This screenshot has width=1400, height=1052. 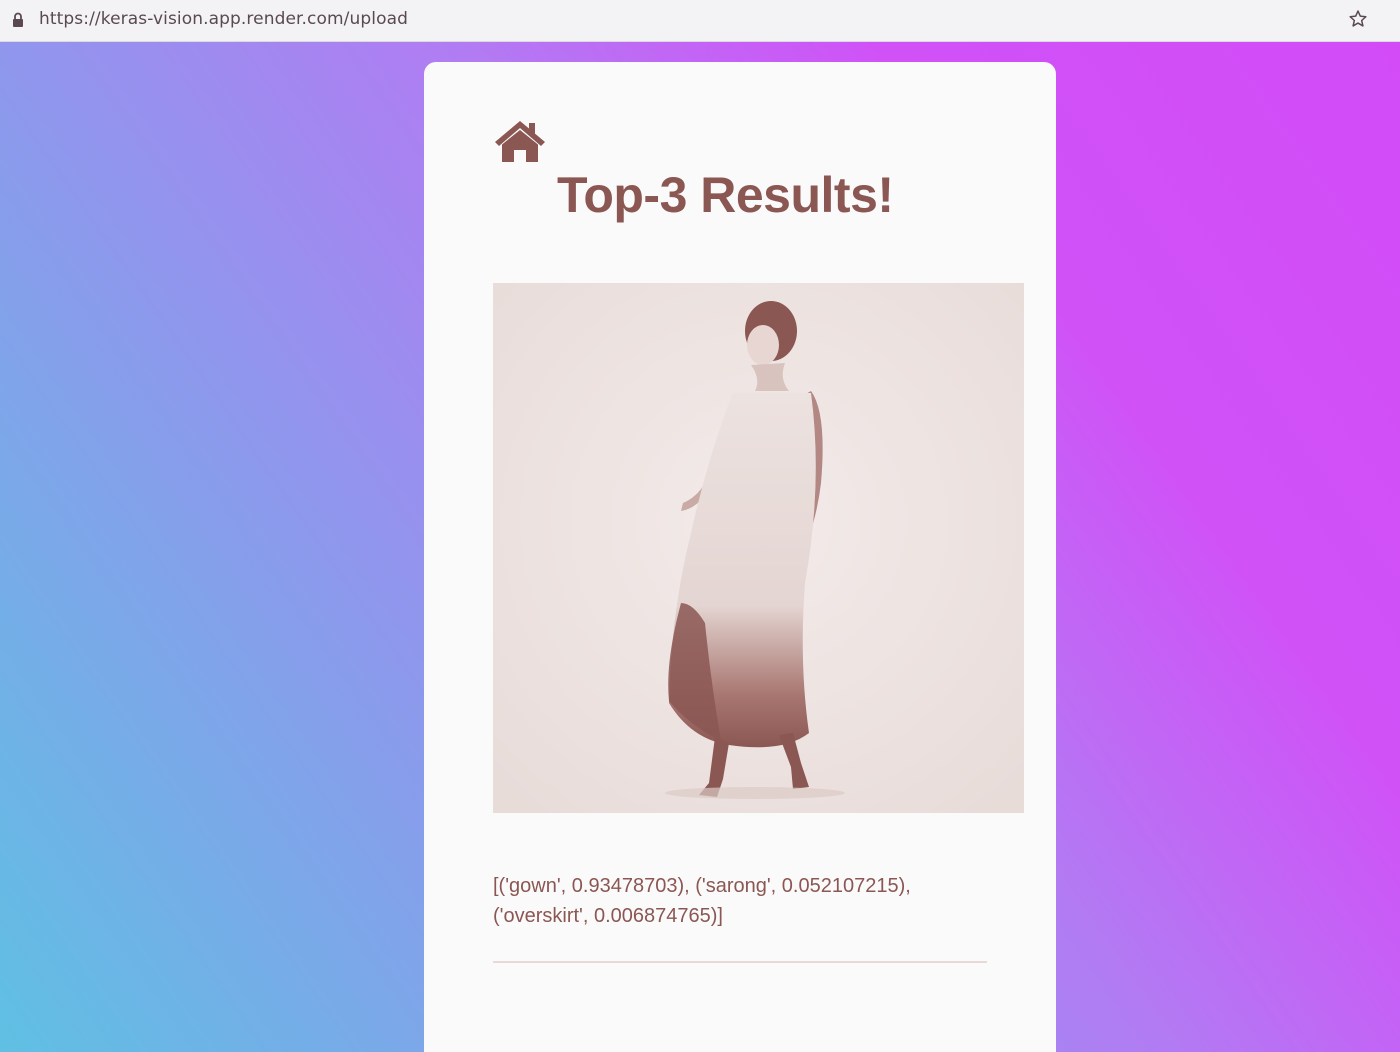 I want to click on home-icon, so click(x=520, y=141).